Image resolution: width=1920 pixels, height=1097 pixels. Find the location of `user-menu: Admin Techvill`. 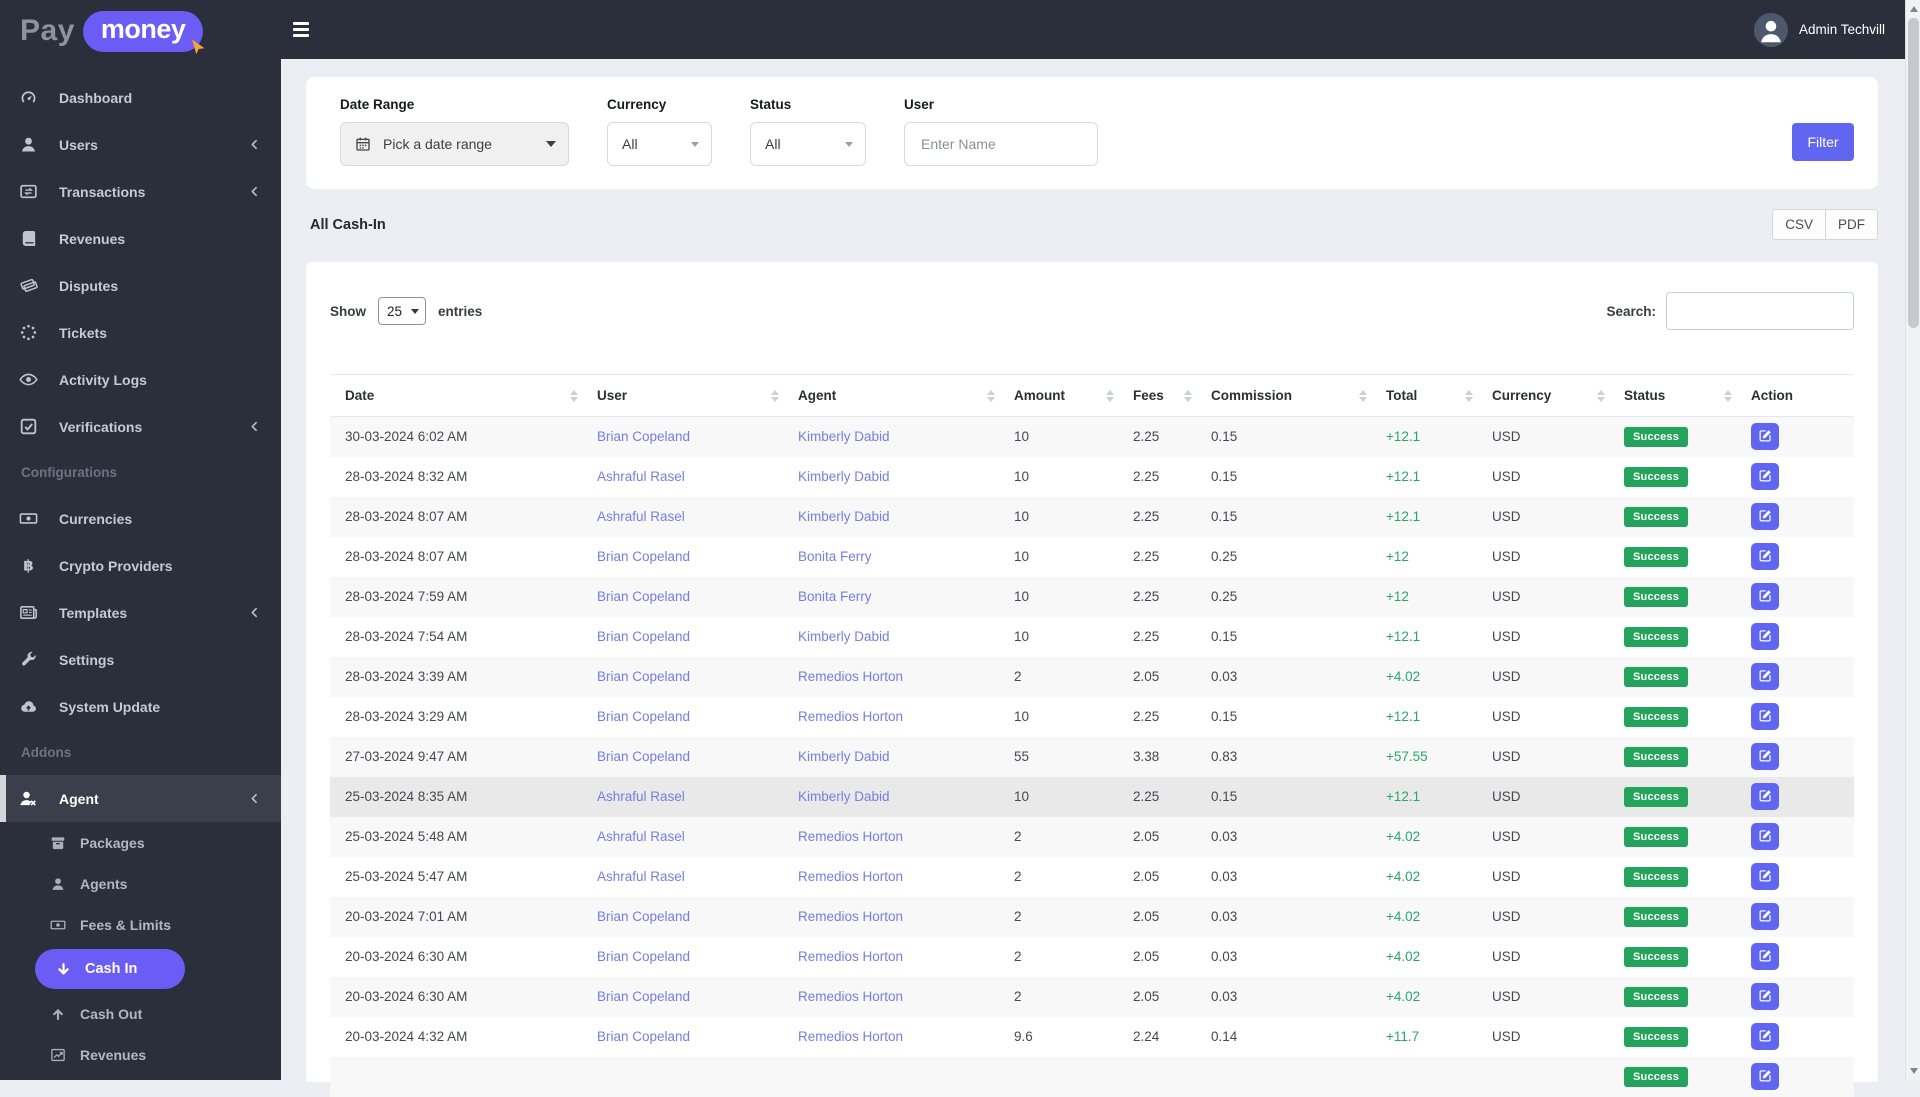

user-menu: Admin Techvill is located at coordinates (1819, 30).